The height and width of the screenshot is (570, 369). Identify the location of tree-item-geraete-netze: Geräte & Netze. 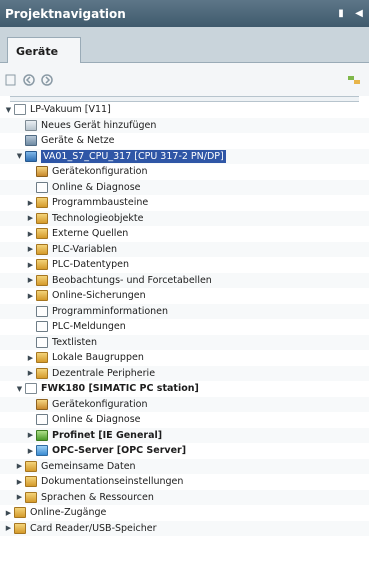
(184, 141).